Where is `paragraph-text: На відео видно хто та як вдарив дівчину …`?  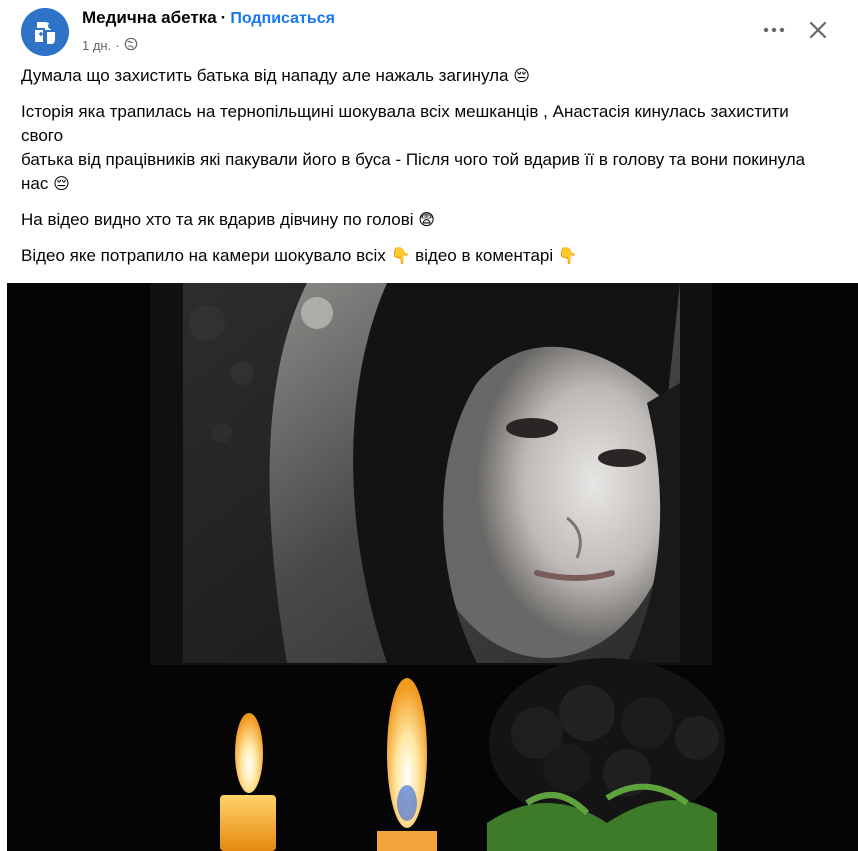
paragraph-text: На відео видно хто та як вдарив дівчину … is located at coordinates (217, 219).